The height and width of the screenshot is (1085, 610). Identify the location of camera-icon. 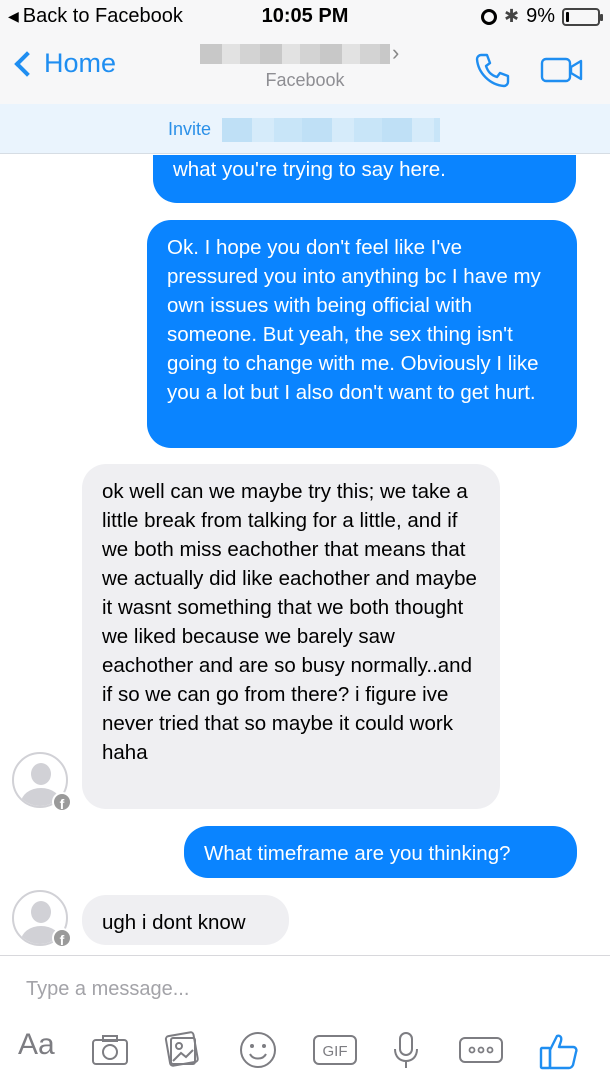
(110, 1050).